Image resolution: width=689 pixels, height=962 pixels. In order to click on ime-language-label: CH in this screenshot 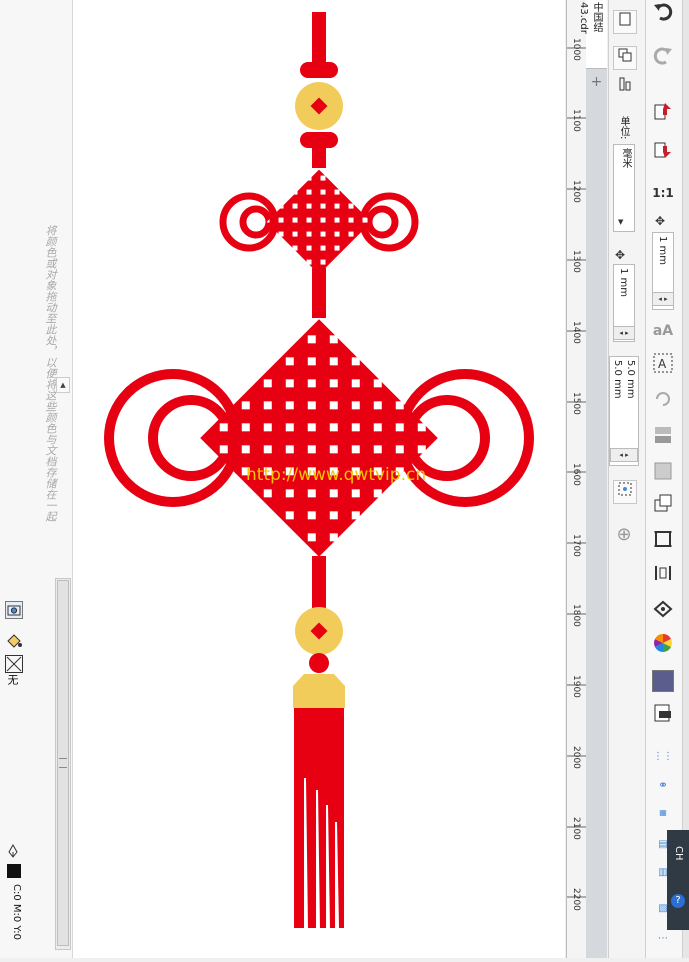, I will do `click(678, 853)`.